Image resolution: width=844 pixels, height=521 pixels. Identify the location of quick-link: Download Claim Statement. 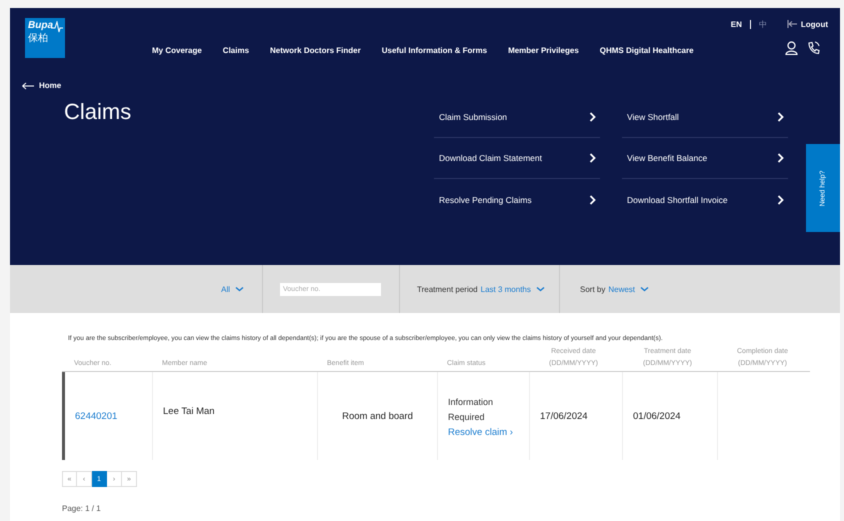
(517, 158).